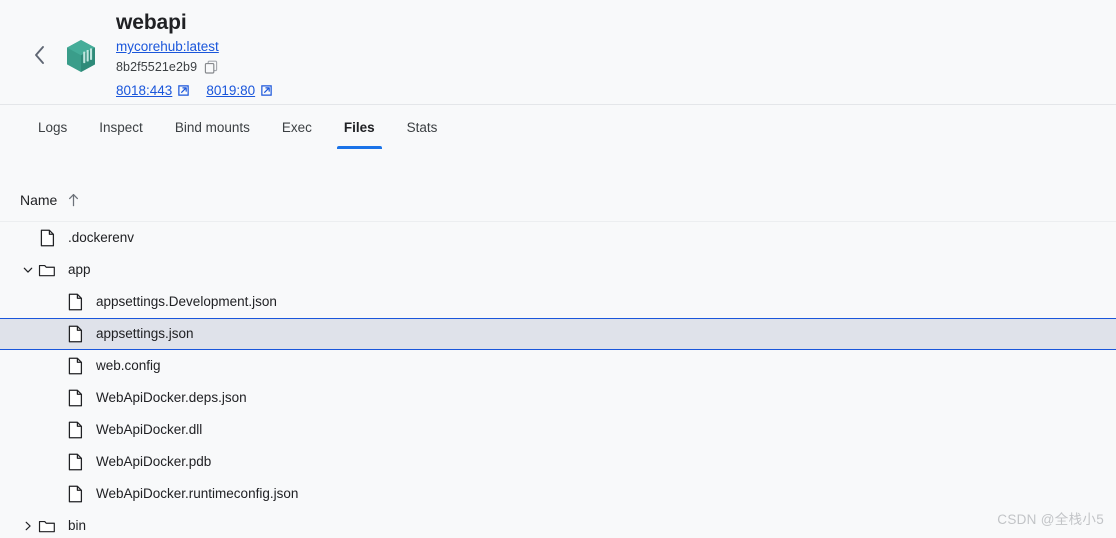 The width and height of the screenshot is (1116, 538). What do you see at coordinates (171, 397) in the screenshot?
I see `row-label: WebApiDocker.deps.json` at bounding box center [171, 397].